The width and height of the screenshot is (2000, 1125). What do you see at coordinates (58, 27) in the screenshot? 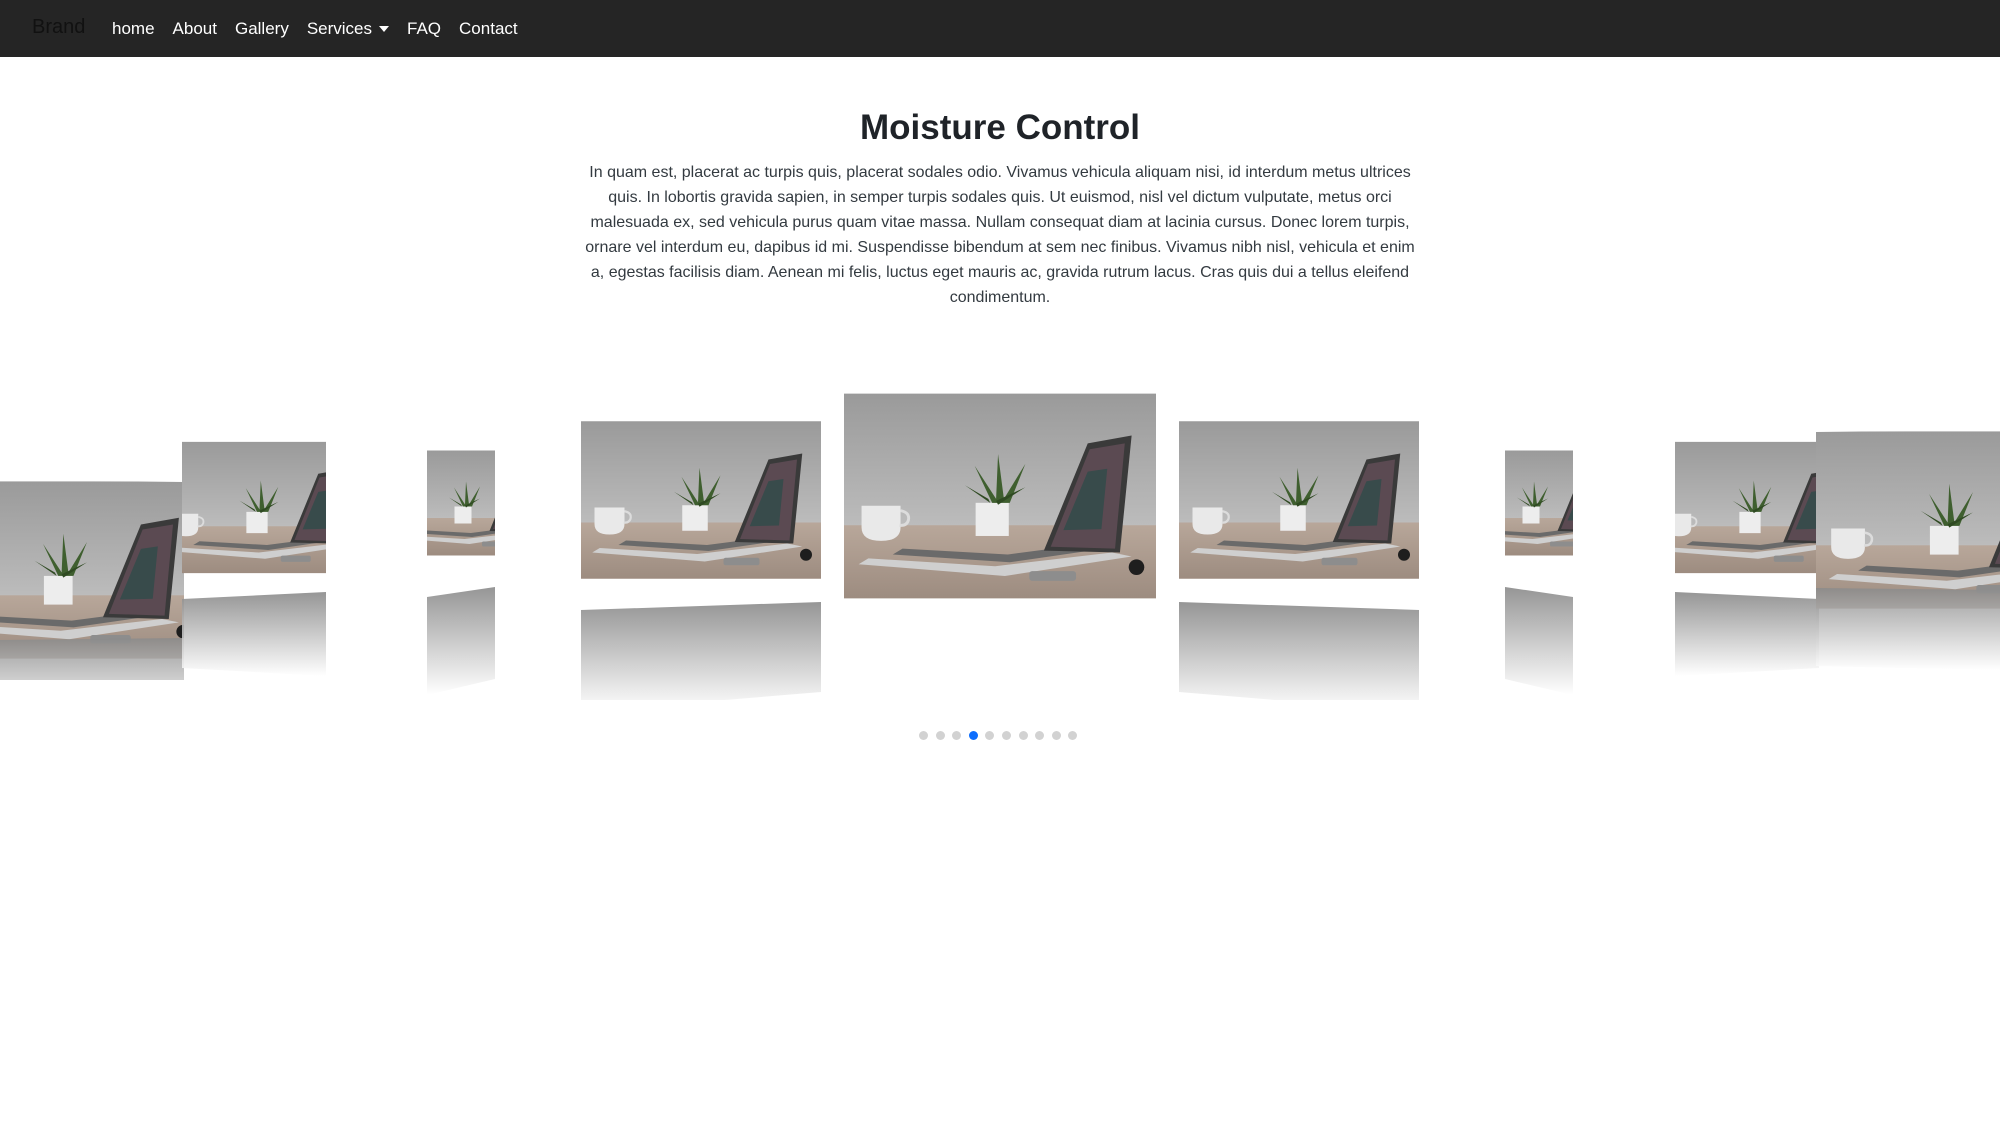
I see `brand-logo: Brand` at bounding box center [58, 27].